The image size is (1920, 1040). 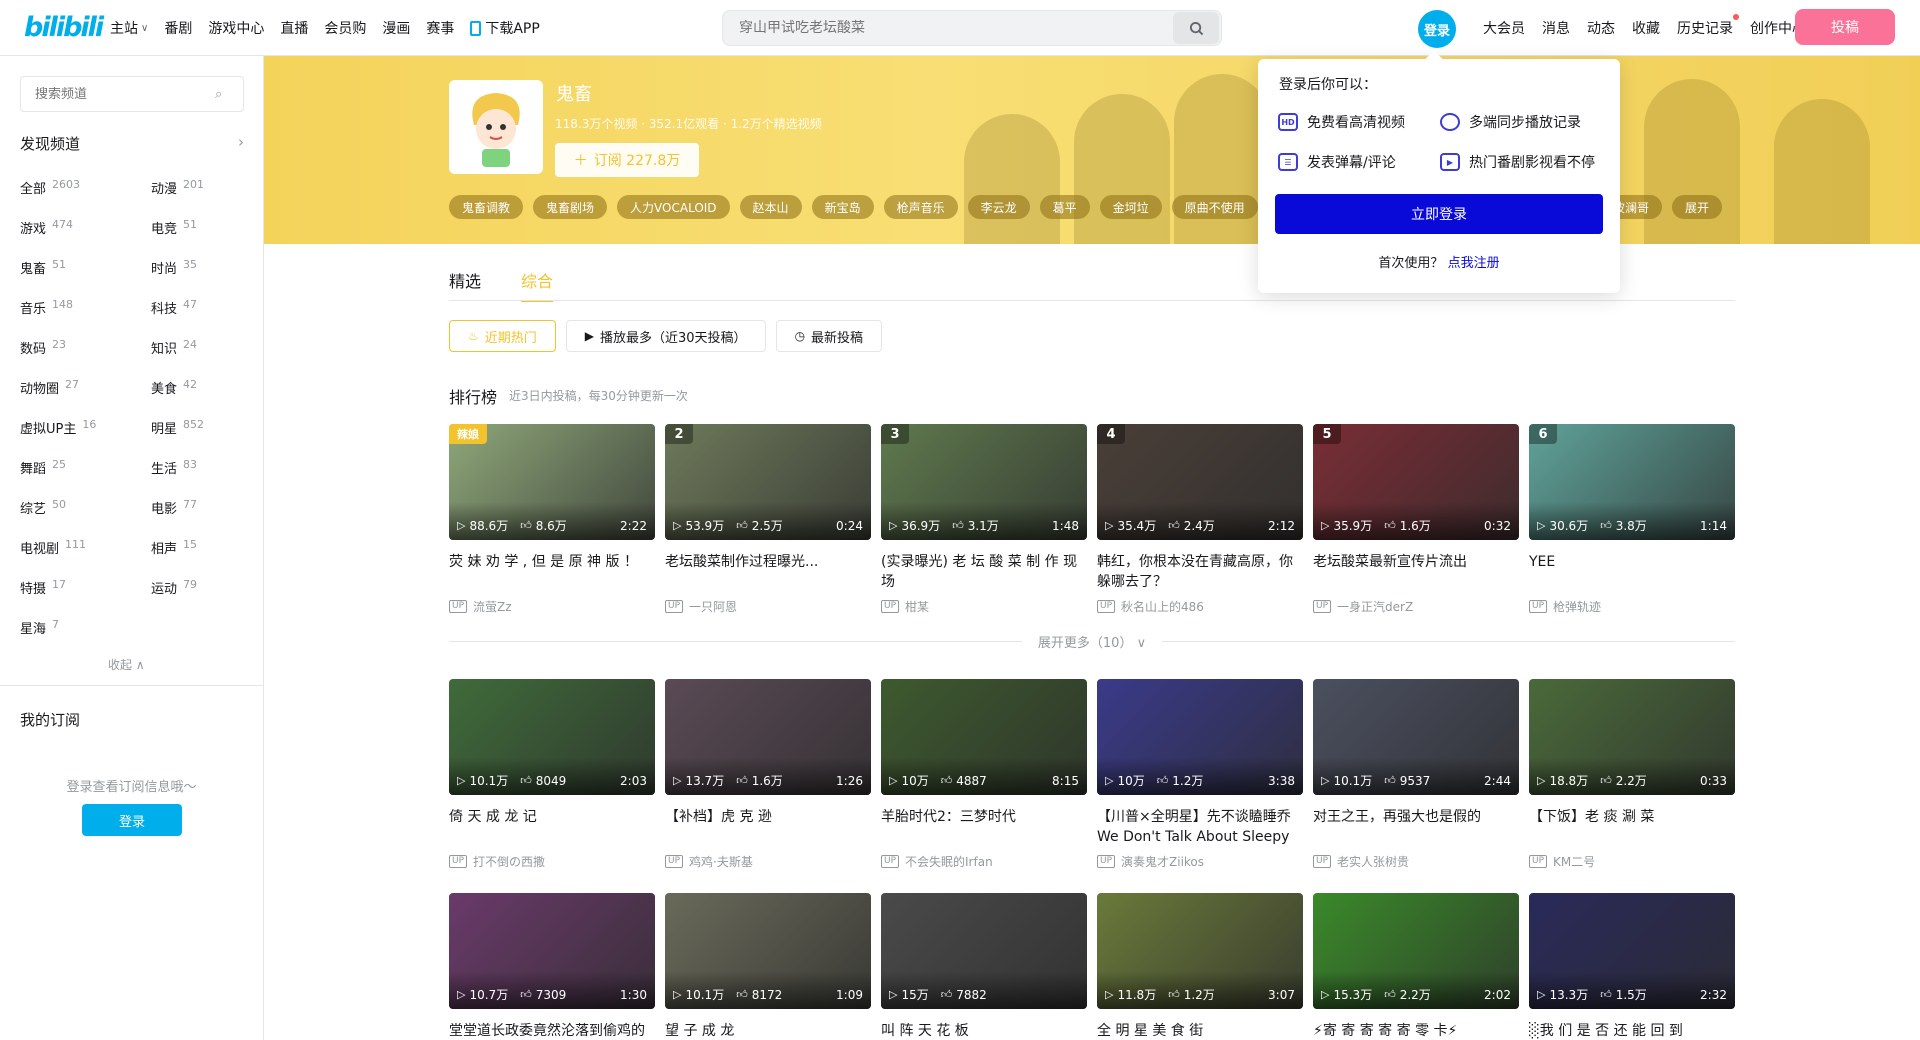 I want to click on channel-item: 动漫 201, so click(x=197, y=198).